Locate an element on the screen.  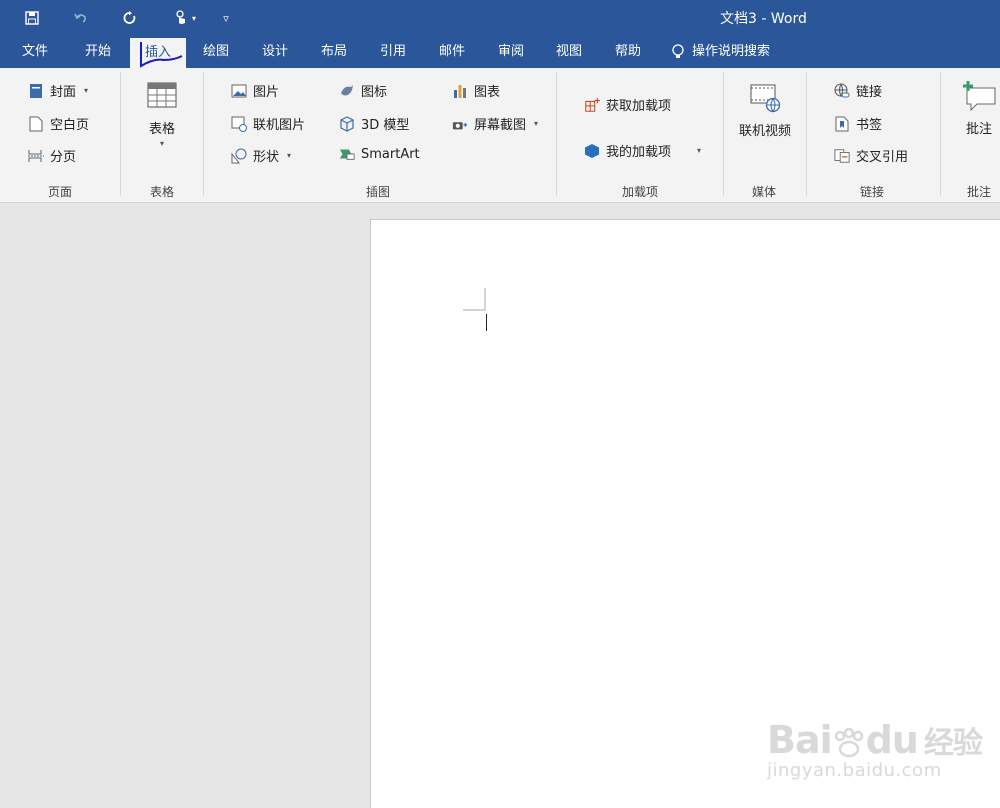
screenshot-icon is located at coordinates (460, 124).